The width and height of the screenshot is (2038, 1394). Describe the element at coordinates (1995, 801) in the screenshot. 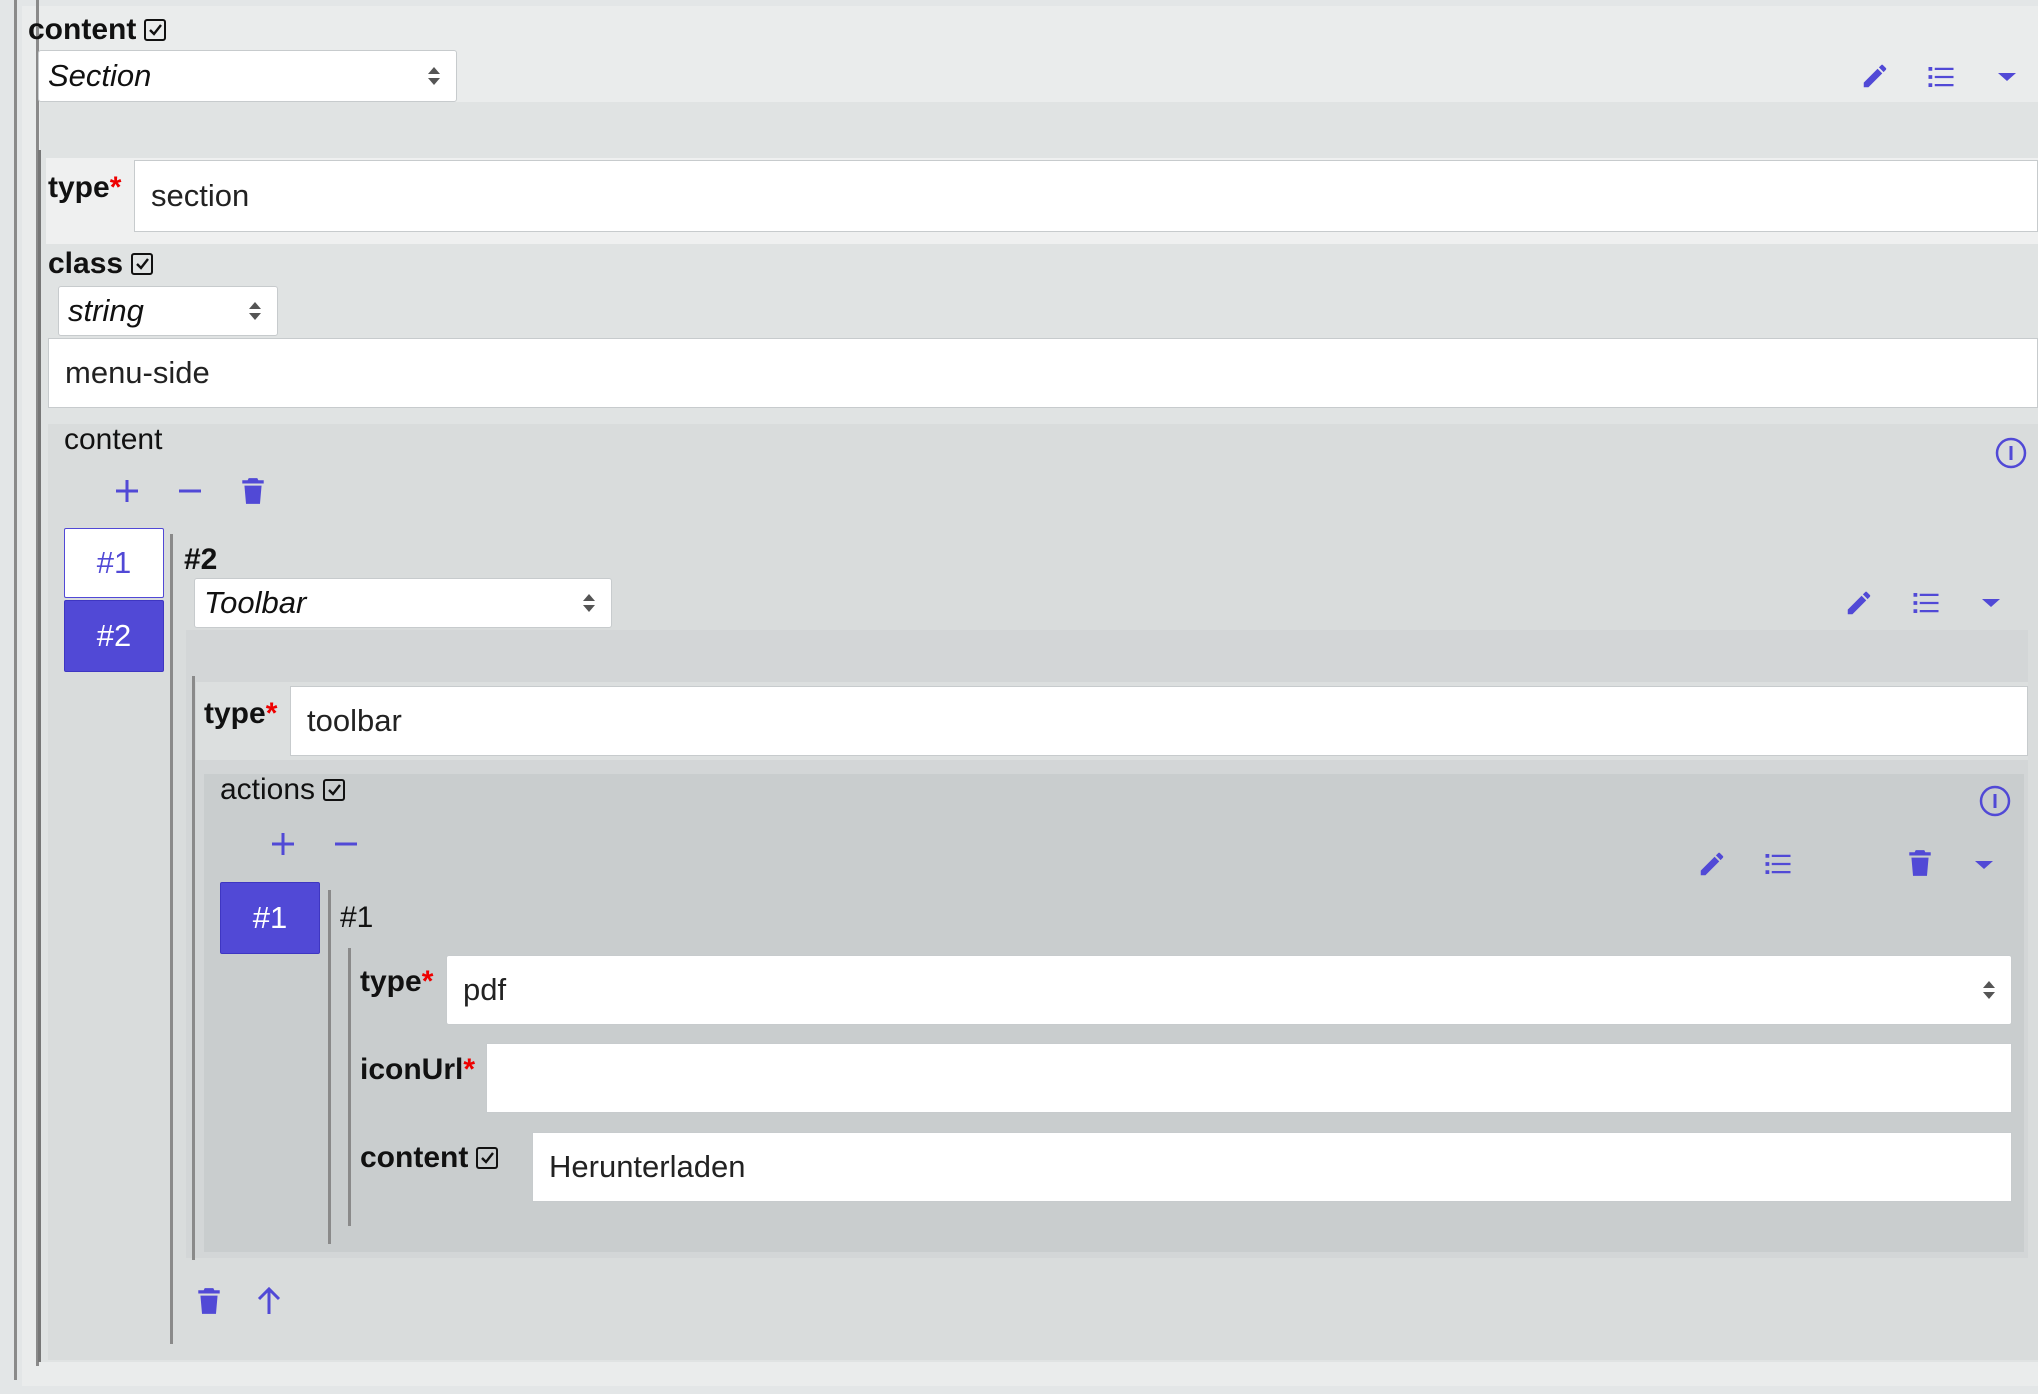

I see `actions-info-icon` at that location.